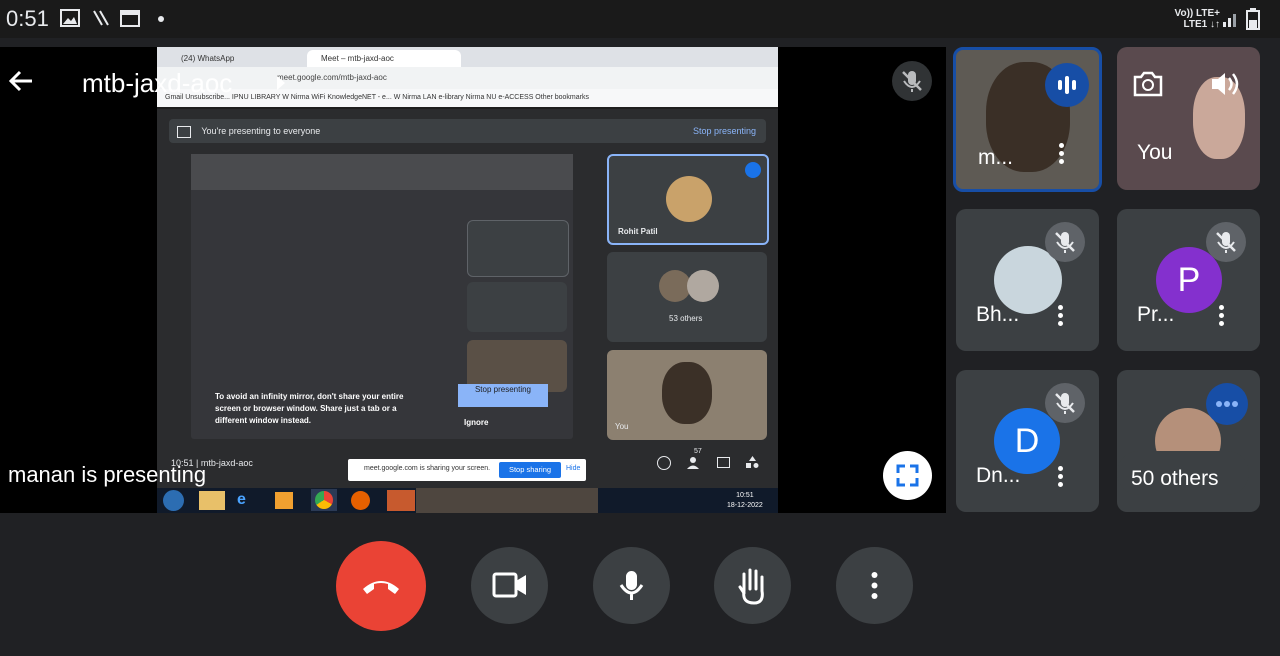  What do you see at coordinates (1227, 404) in the screenshot?
I see `more-icon` at bounding box center [1227, 404].